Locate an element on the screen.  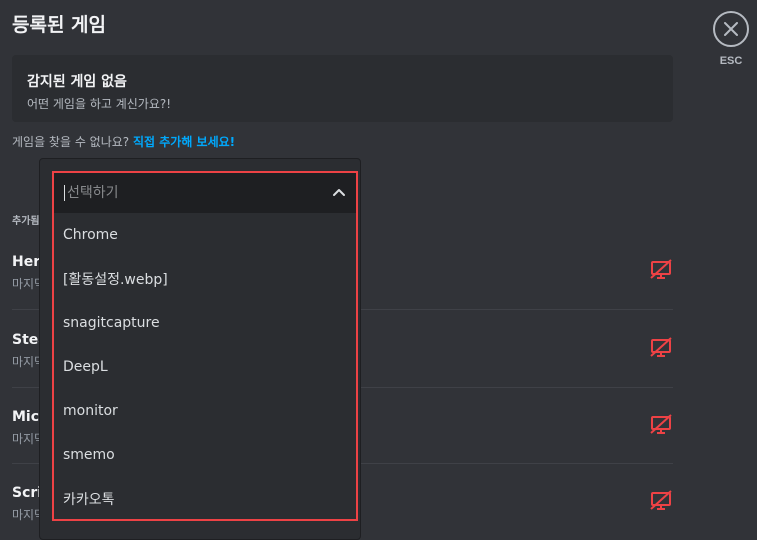
select-option: Chrome is located at coordinates (205, 235).